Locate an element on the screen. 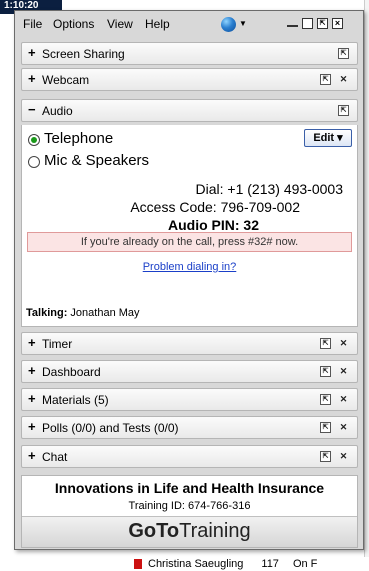 This screenshot has width=369, height=571. problem-dialing-link: Problem dialing in? is located at coordinates (189, 267).